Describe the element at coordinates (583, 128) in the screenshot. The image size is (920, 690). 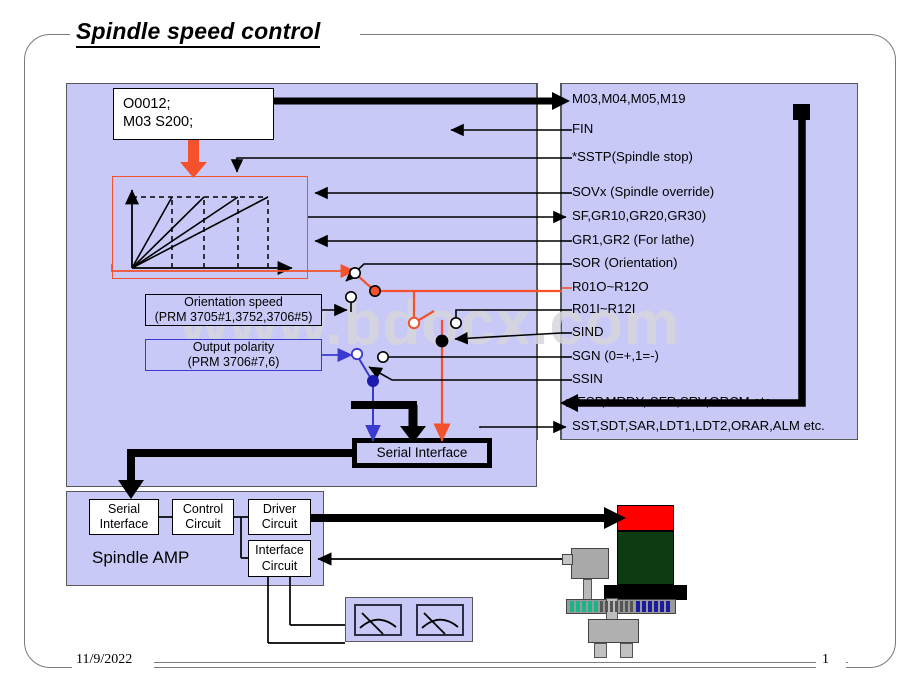
I see `signal-label-1: FIN` at that location.